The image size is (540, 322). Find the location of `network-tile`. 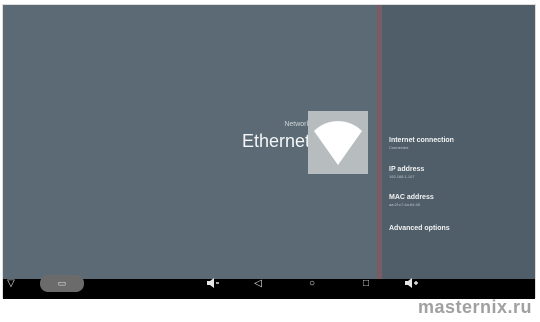

network-tile is located at coordinates (338, 142).